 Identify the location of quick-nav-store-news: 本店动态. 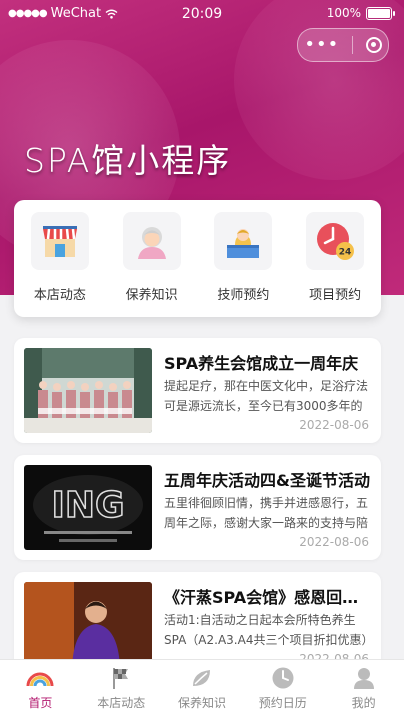
(60, 264).